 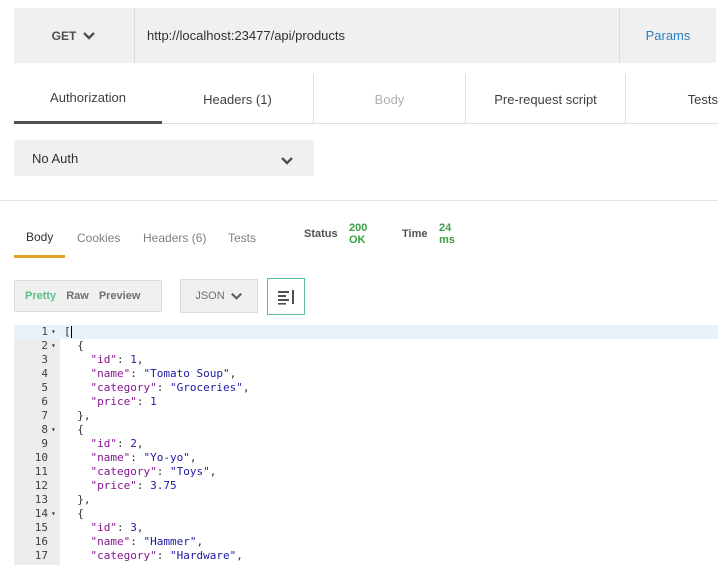 What do you see at coordinates (170, 387) in the screenshot?
I see `code-text: "category": "Groceries",` at bounding box center [170, 387].